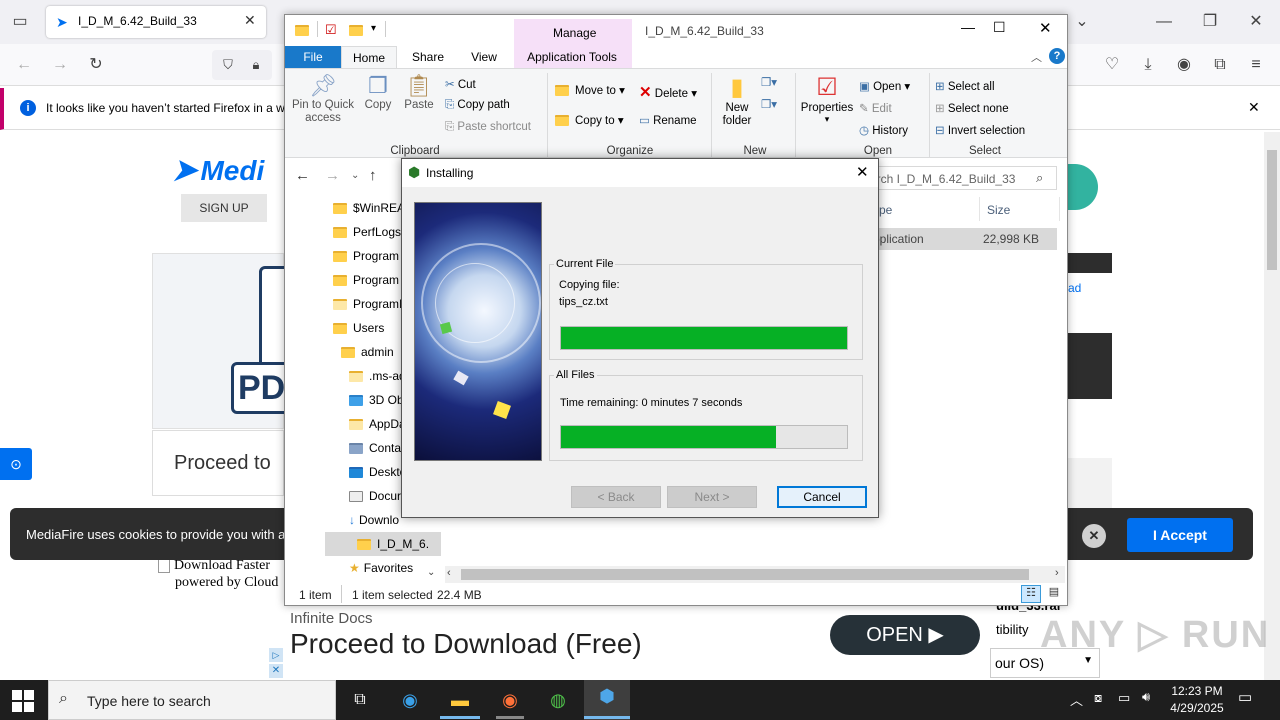 The image size is (1280, 720). What do you see at coordinates (24, 65) in the screenshot?
I see `back-icon: ←` at bounding box center [24, 65].